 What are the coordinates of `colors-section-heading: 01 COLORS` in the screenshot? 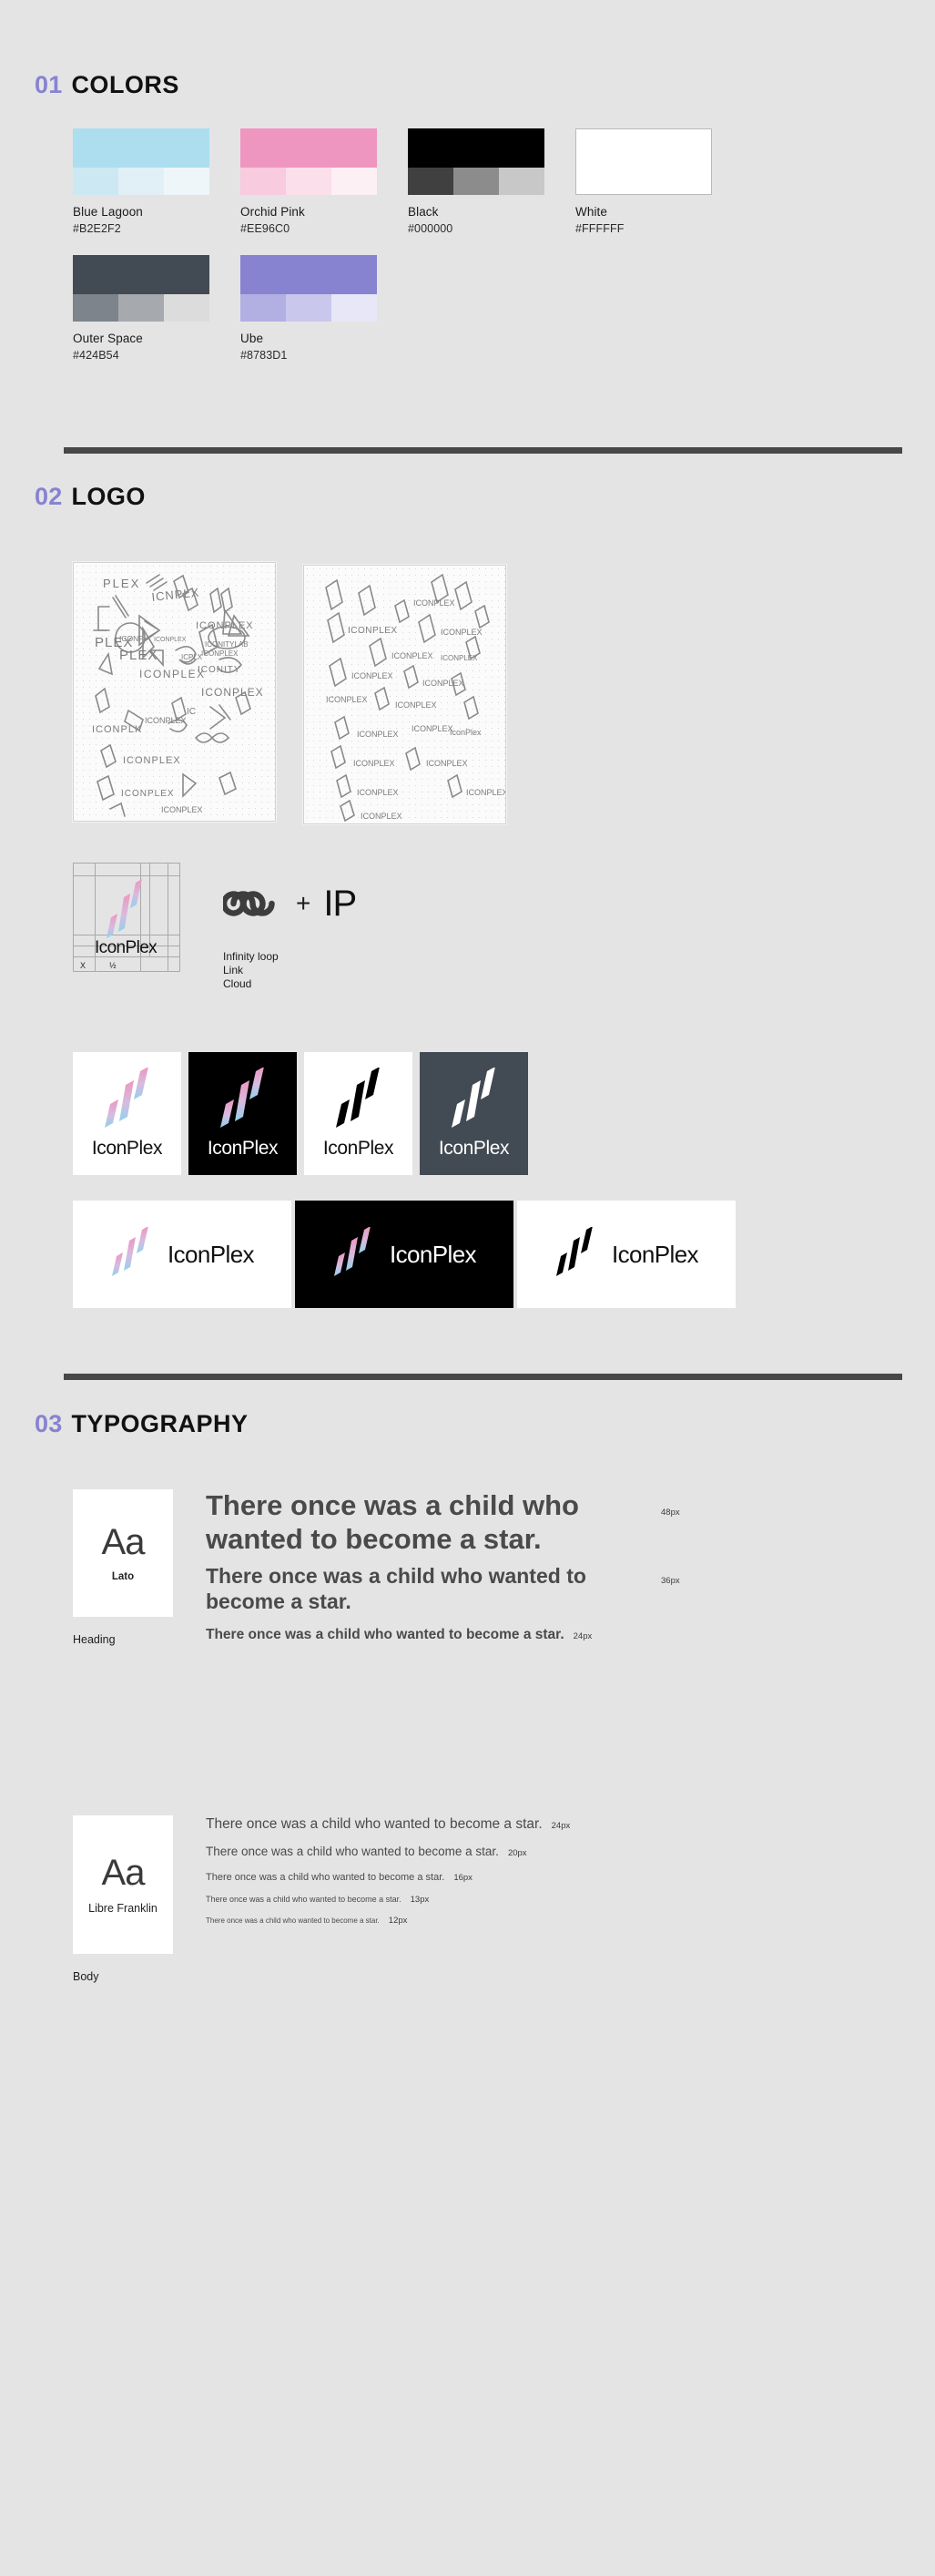 It's located at (485, 85).